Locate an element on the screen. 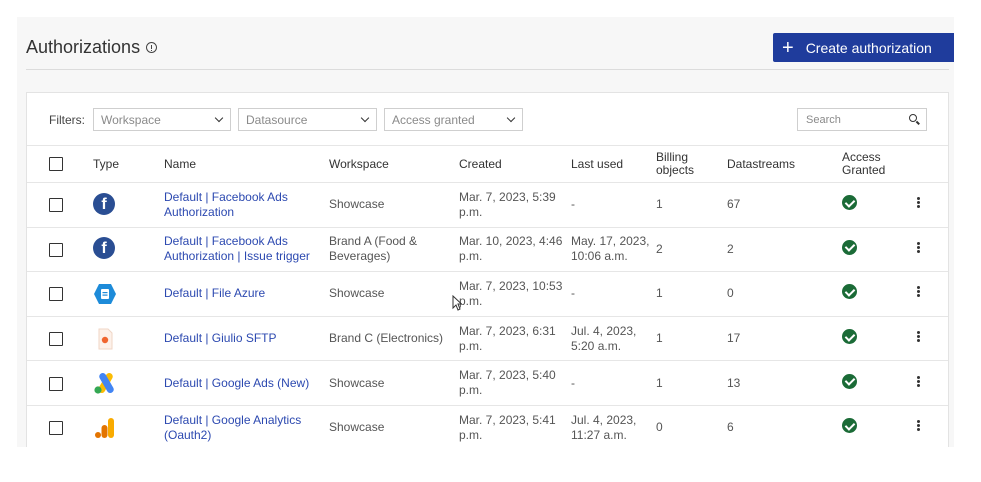  mouse-cursor-icon is located at coordinates (457, 303).